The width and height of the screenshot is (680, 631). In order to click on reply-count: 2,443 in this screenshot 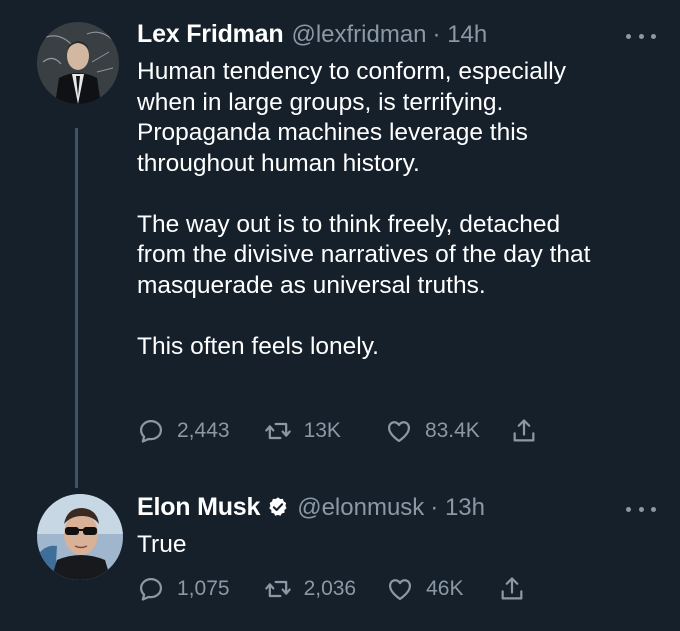, I will do `click(203, 430)`.